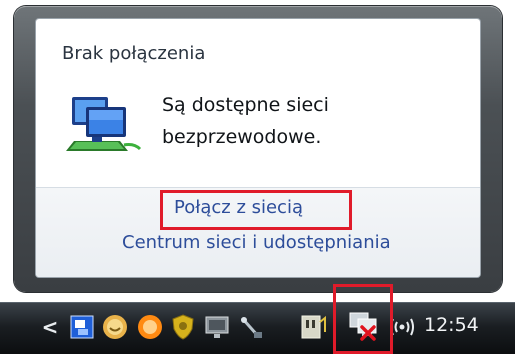  I want to click on status-title: Brak połączenia, so click(134, 53).